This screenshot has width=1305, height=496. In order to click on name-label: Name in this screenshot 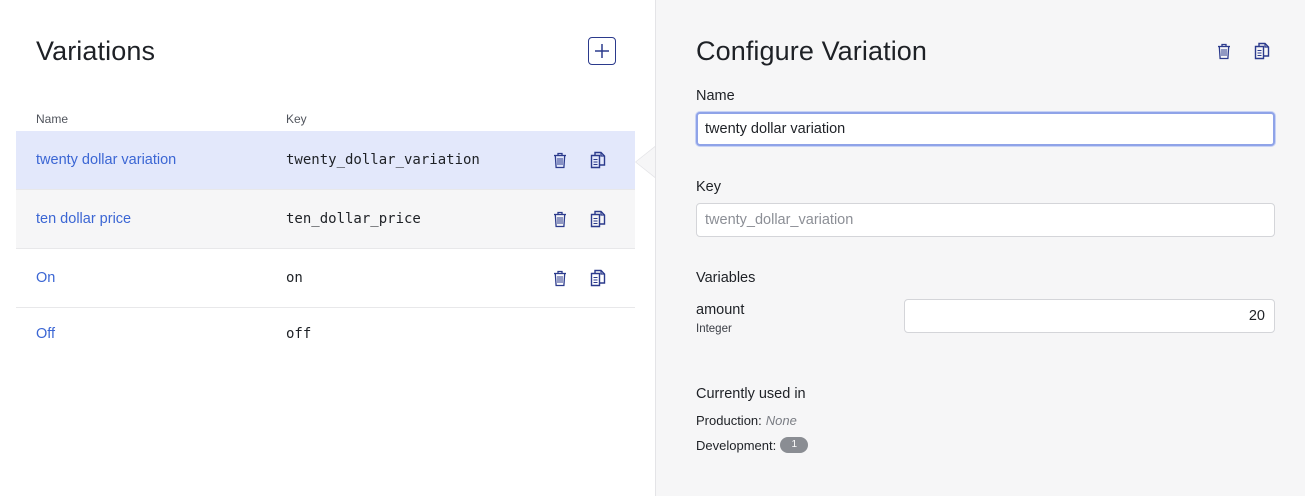, I will do `click(715, 96)`.